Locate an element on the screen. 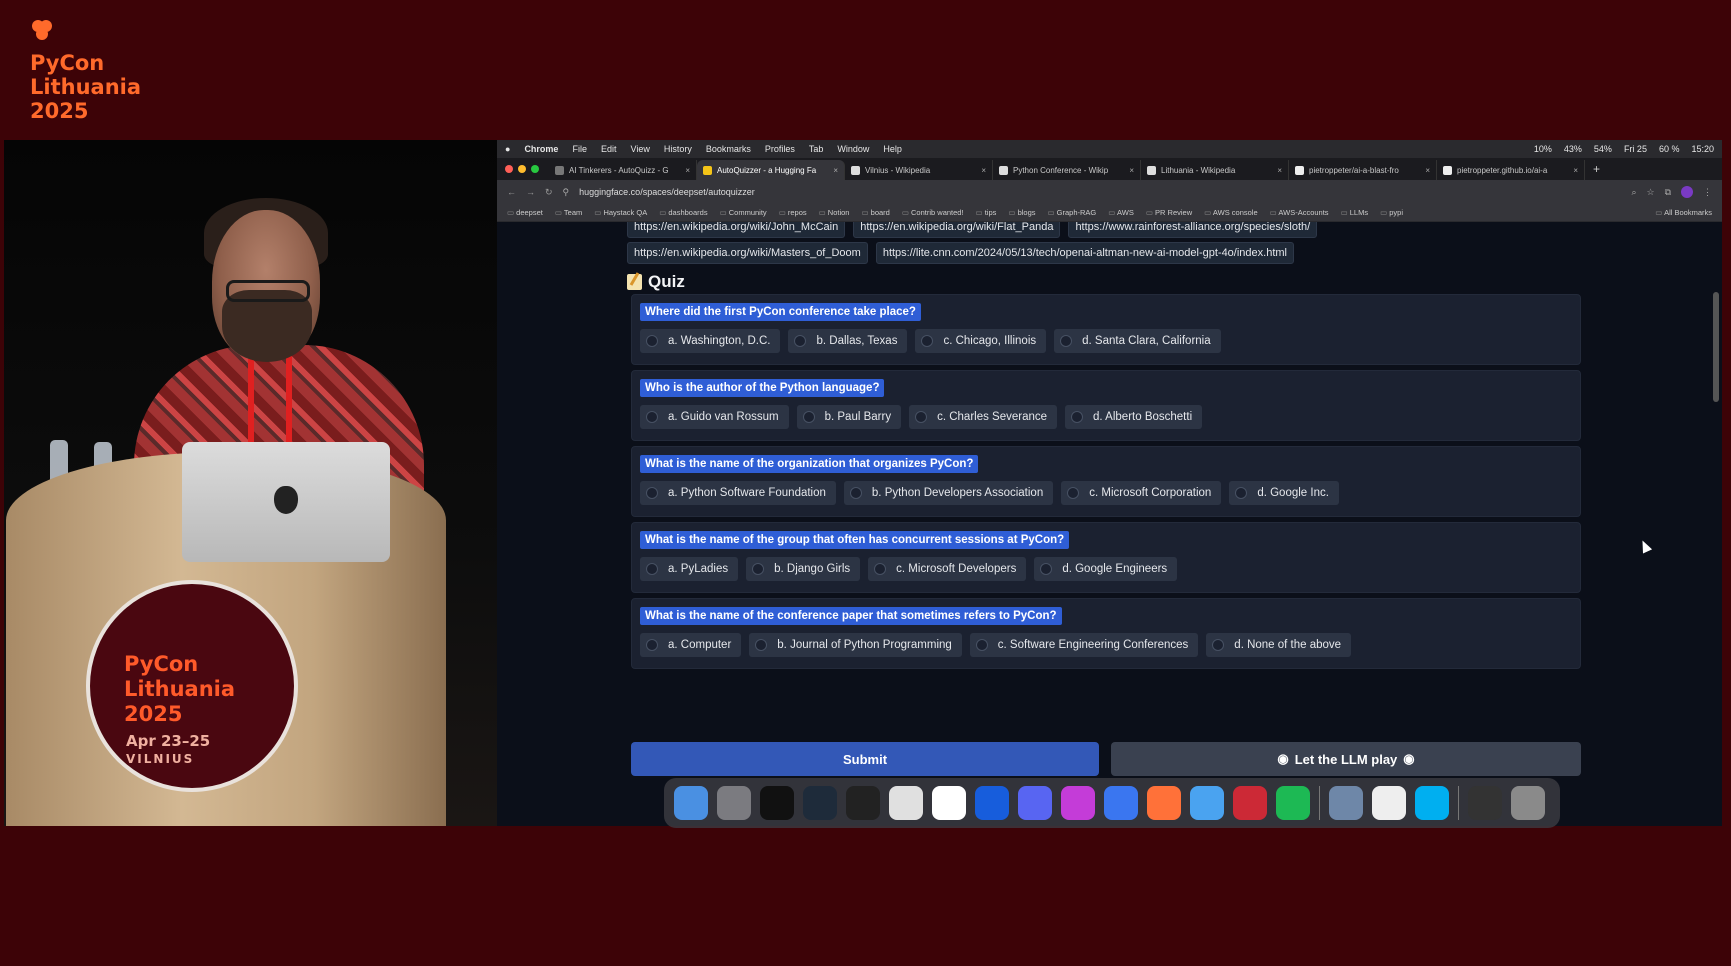  downloads-icon is located at coordinates (1485, 803).